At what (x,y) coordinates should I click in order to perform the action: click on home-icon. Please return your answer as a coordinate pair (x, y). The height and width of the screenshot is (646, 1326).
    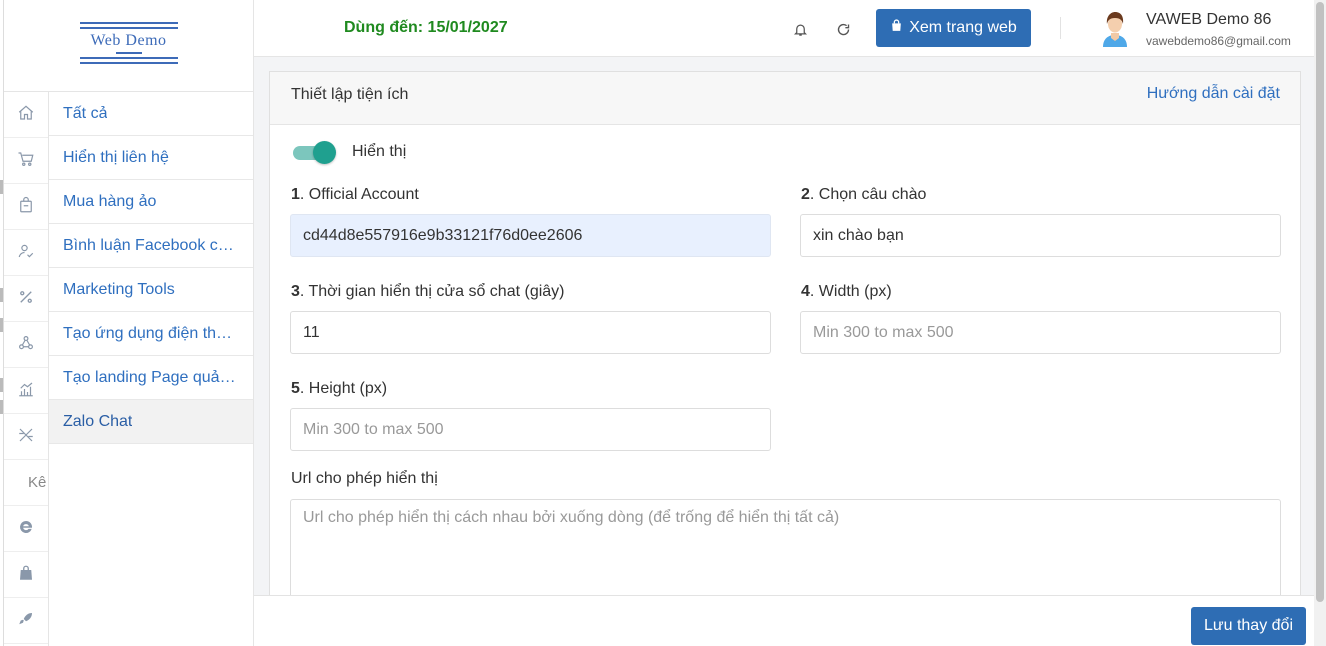
    Looking at the image, I should click on (26, 115).